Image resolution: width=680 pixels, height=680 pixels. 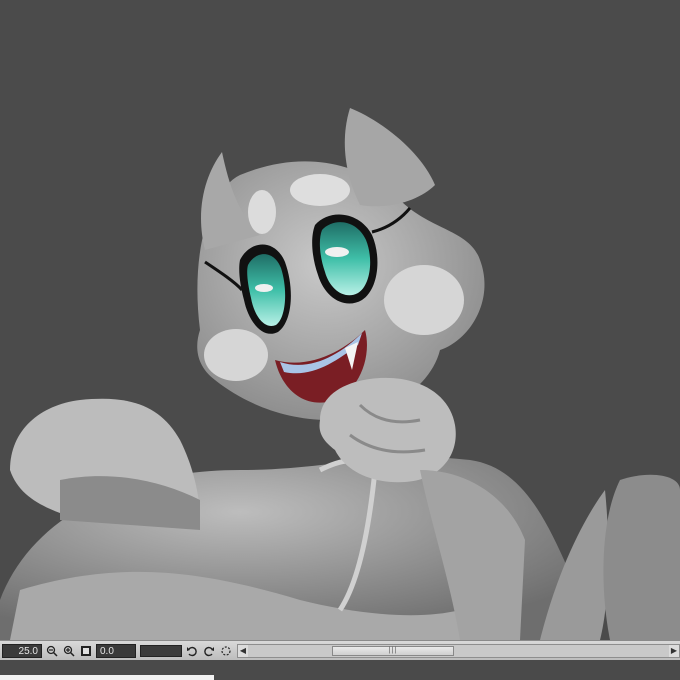 I want to click on right-cheek, so click(x=424, y=300).